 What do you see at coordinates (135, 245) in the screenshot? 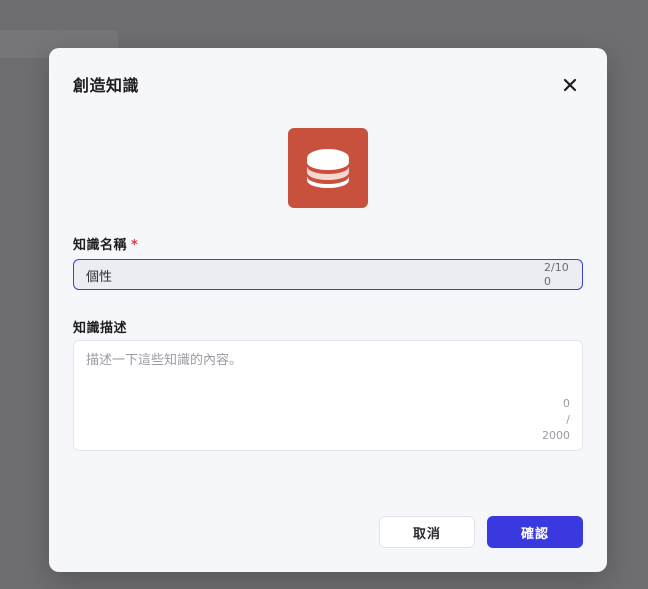
I see `required-mark: *` at bounding box center [135, 245].